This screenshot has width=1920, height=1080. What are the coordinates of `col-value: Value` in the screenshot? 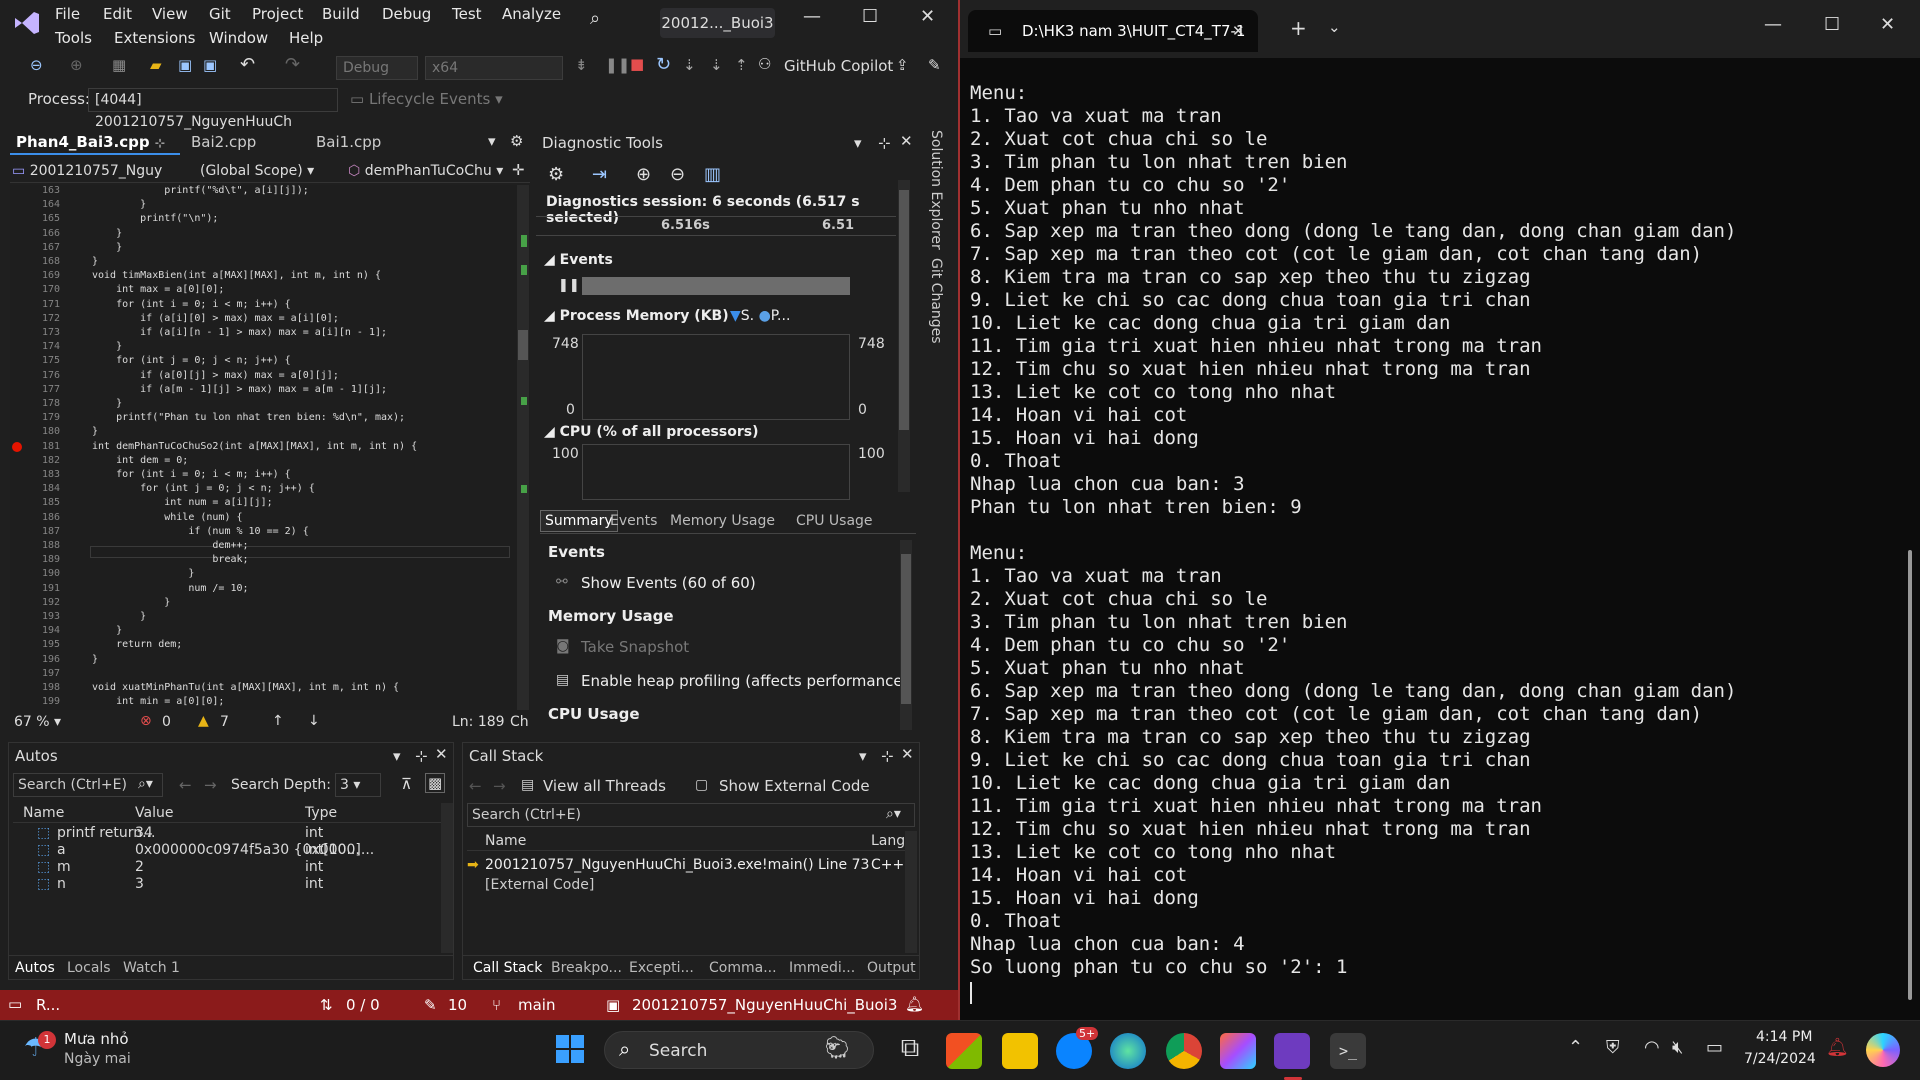 It's located at (154, 813).